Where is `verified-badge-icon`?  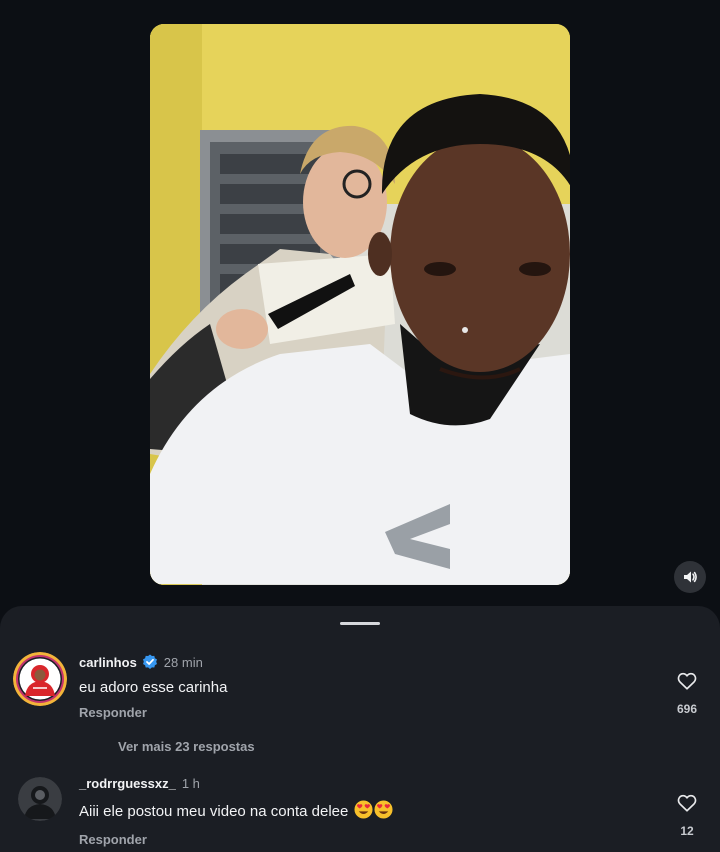 verified-badge-icon is located at coordinates (150, 662).